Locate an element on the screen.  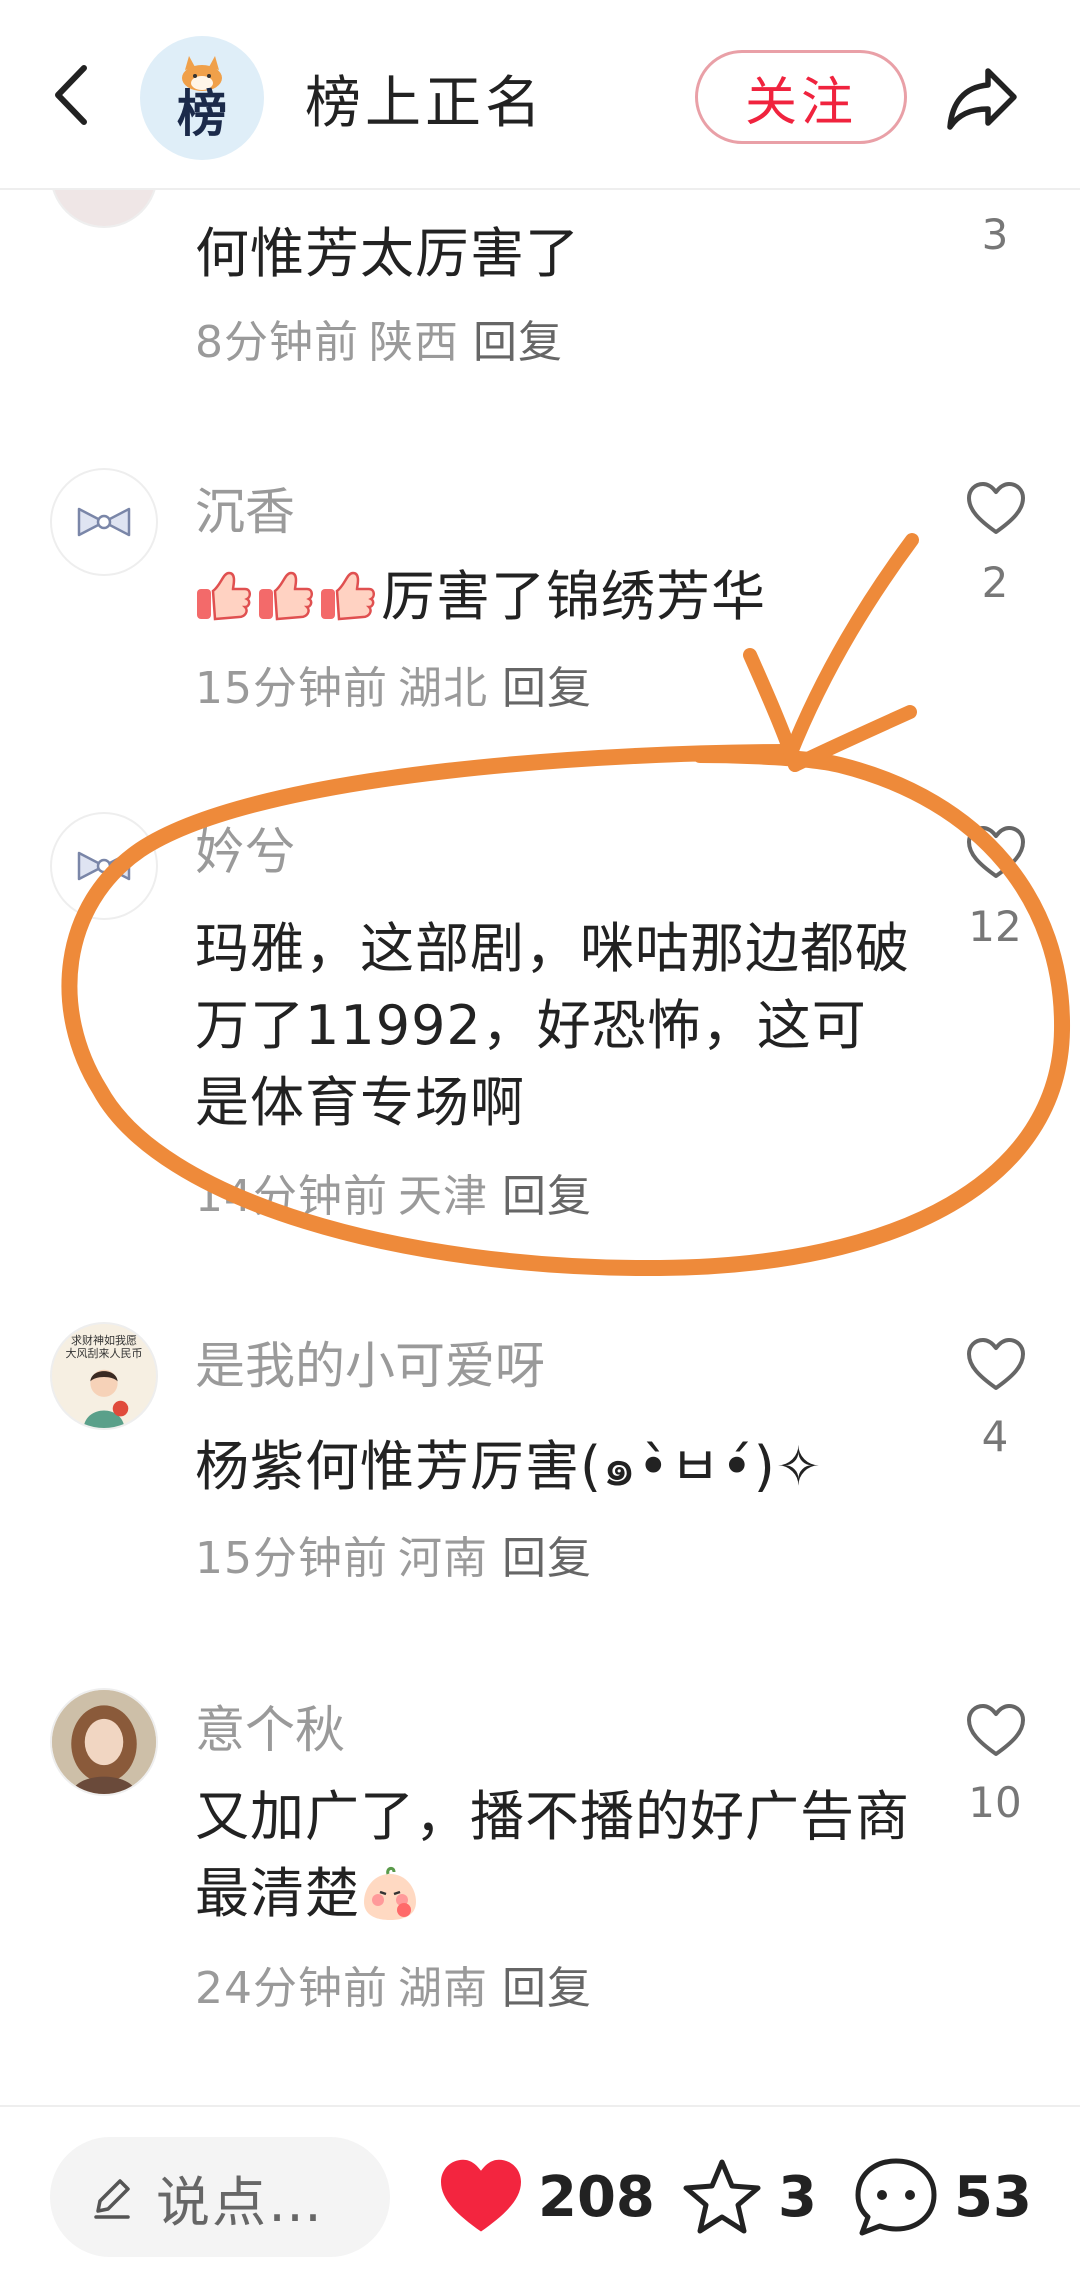
comment-location: 湖北 is located at coordinates (443, 688).